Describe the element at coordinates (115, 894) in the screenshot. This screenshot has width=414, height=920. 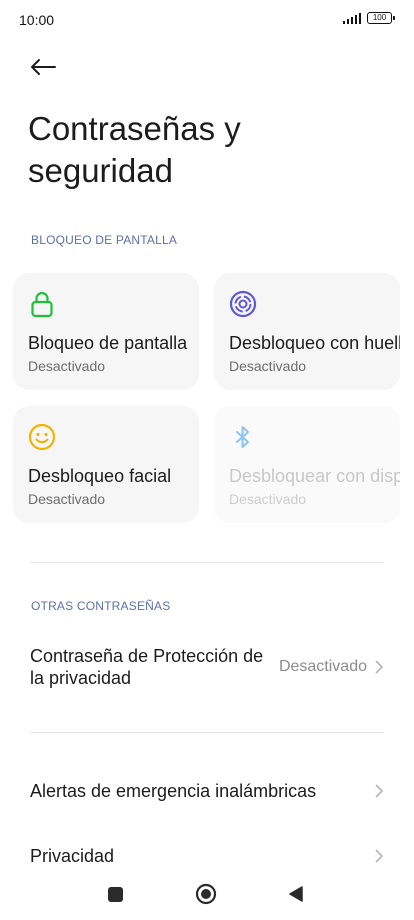
I see `recent-apps-button` at that location.